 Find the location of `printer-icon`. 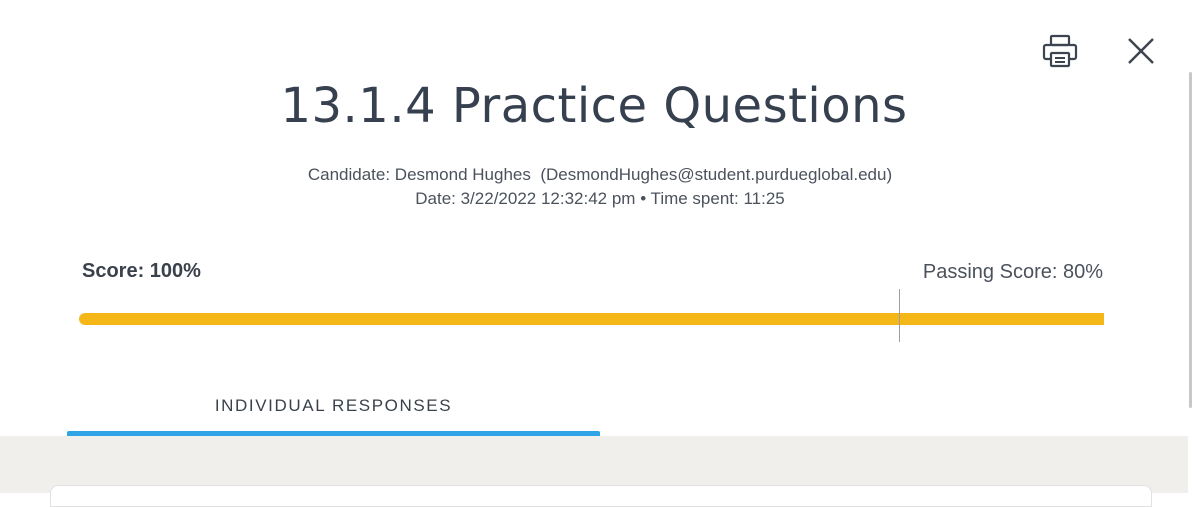

printer-icon is located at coordinates (1060, 51).